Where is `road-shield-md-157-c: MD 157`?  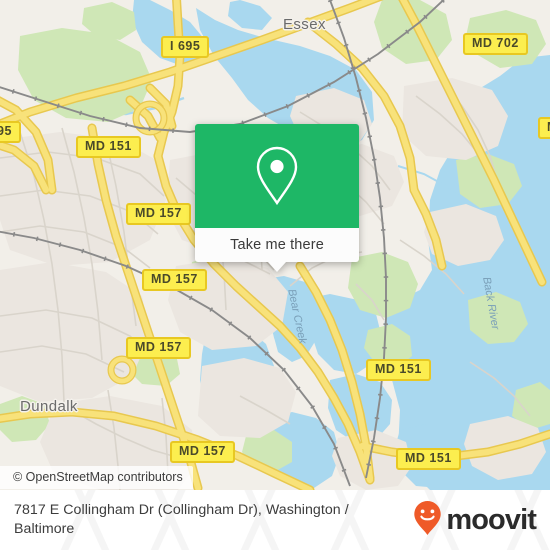
road-shield-md-157-c: MD 157 is located at coordinates (158, 348).